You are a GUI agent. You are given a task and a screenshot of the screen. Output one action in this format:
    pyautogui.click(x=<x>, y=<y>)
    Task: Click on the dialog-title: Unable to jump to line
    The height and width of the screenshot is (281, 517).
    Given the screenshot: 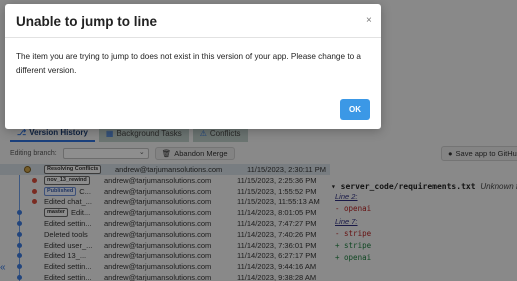 What is the action you would take?
    pyautogui.click(x=86, y=21)
    